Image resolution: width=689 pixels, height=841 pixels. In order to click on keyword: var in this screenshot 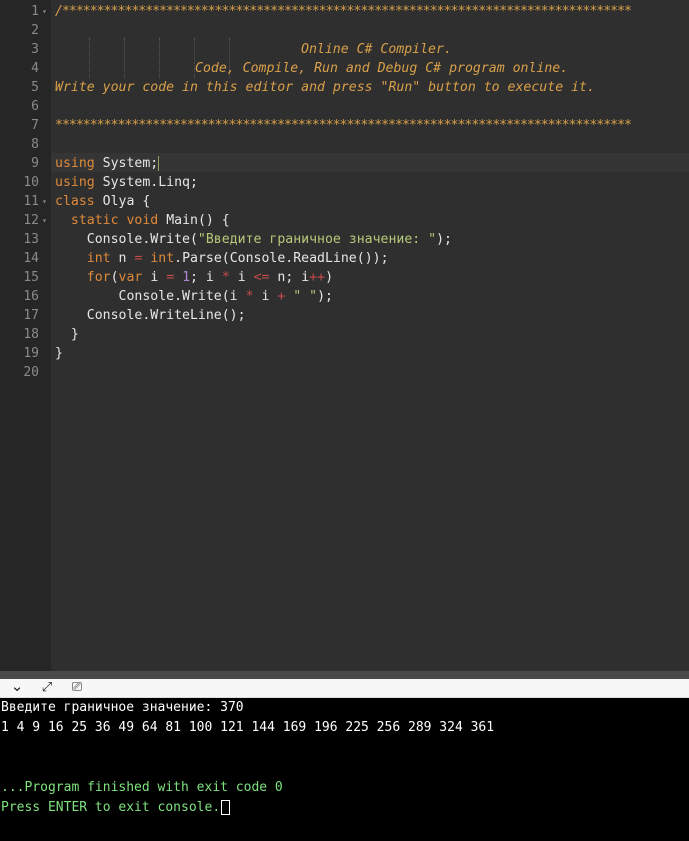, I will do `click(130, 277)`.